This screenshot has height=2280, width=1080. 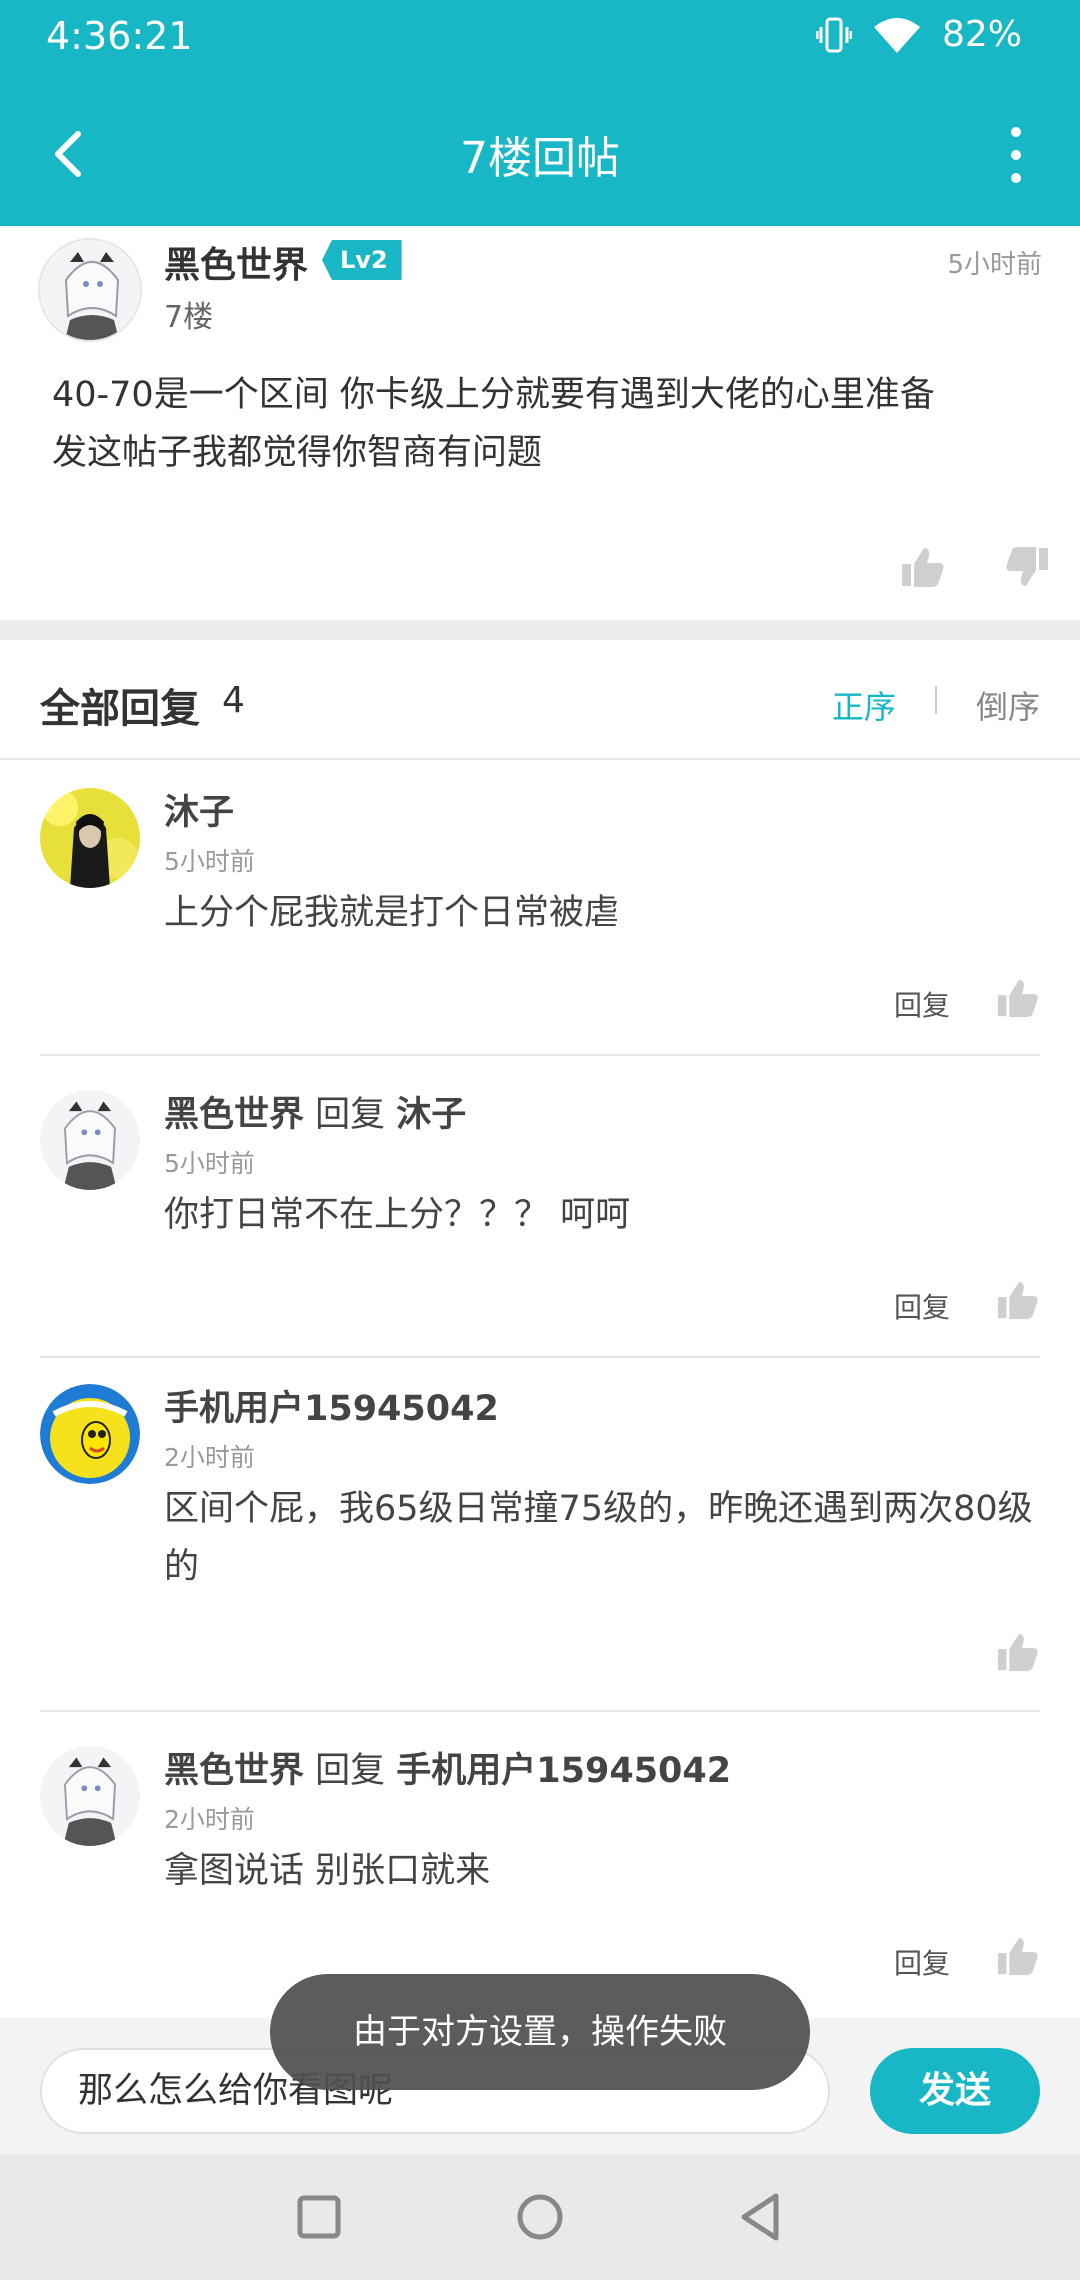 I want to click on post-content-line: 40-70是一个区间 你卡级上分就要有遇到大佬的心里准备, so click(x=493, y=395).